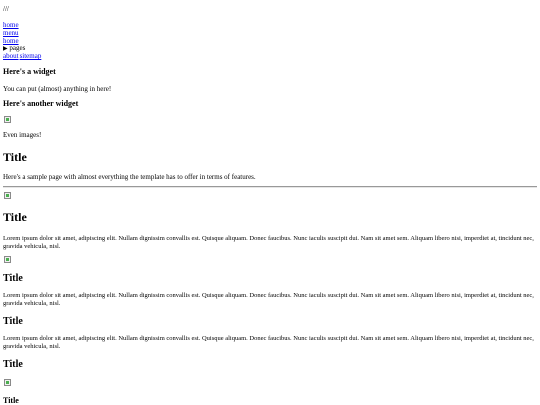 This screenshot has height=405, width=540. What do you see at coordinates (13, 364) in the screenshot?
I see `section-title-4: Title` at bounding box center [13, 364].